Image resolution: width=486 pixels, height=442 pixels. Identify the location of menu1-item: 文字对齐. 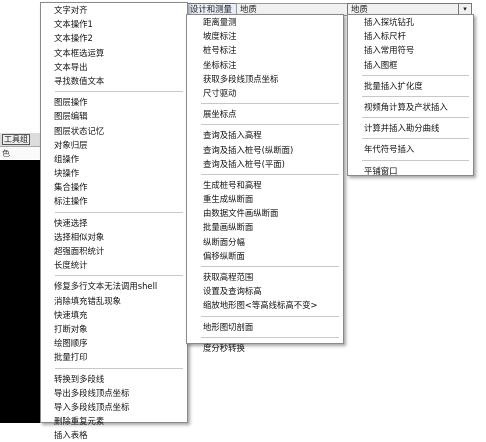
(114, 10).